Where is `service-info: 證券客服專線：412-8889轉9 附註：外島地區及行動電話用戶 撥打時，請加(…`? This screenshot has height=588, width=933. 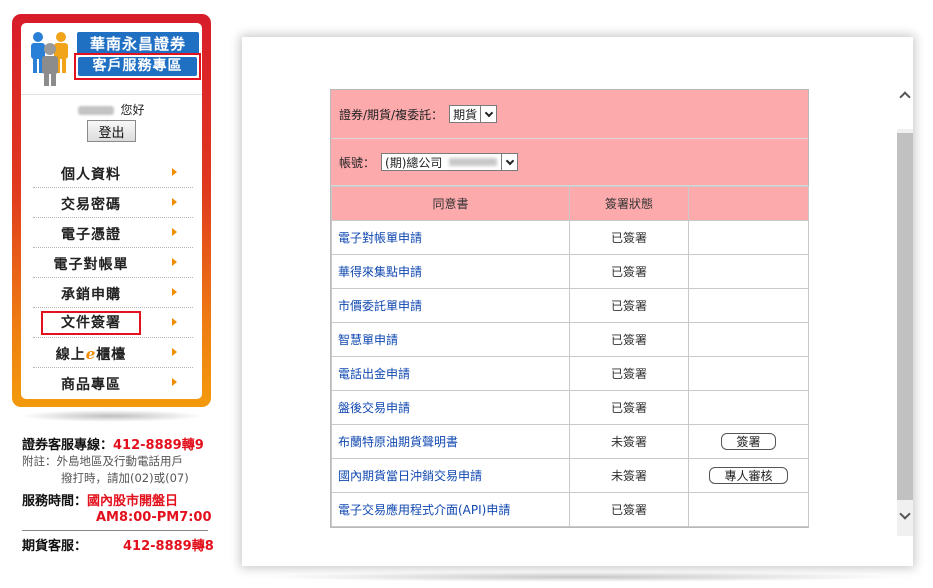 service-info: 證券客服專線：412-8889轉9 附註：外島地區及行動電話用戶 撥打時，請加(… is located at coordinates (118, 494).